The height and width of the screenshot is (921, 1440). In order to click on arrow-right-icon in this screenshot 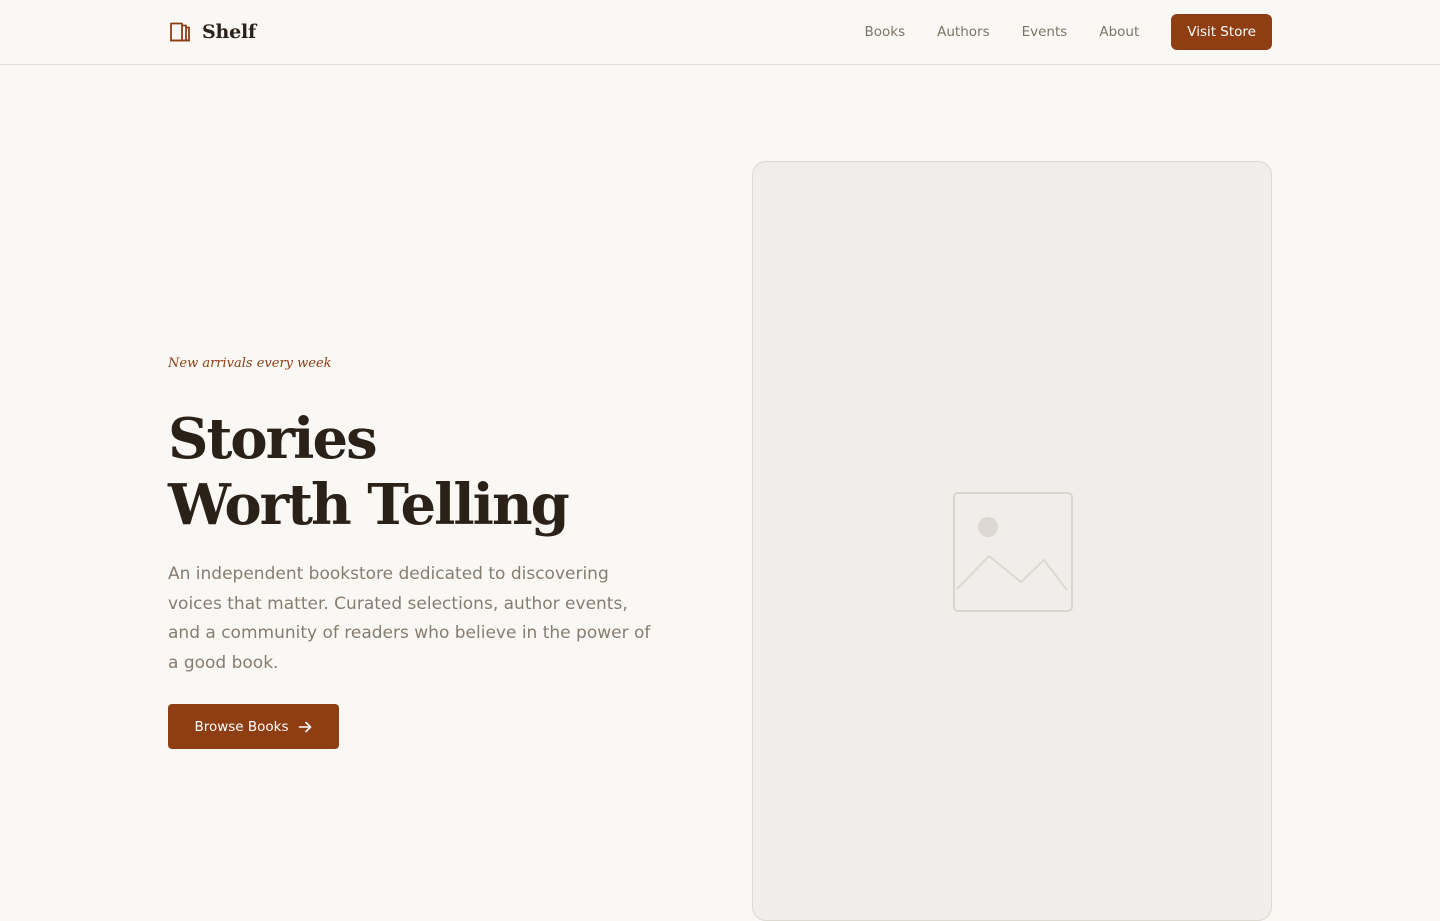, I will do `click(304, 726)`.